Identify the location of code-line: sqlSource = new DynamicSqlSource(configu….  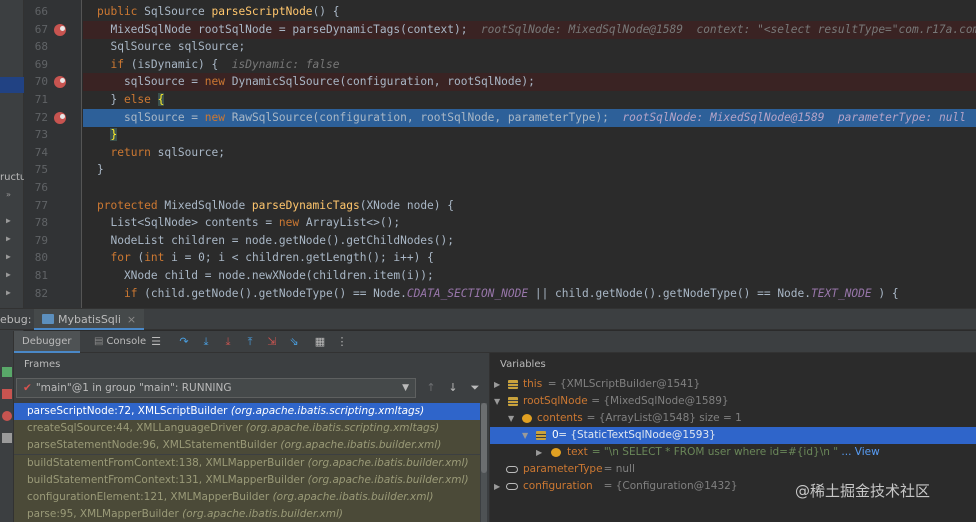
(529, 82).